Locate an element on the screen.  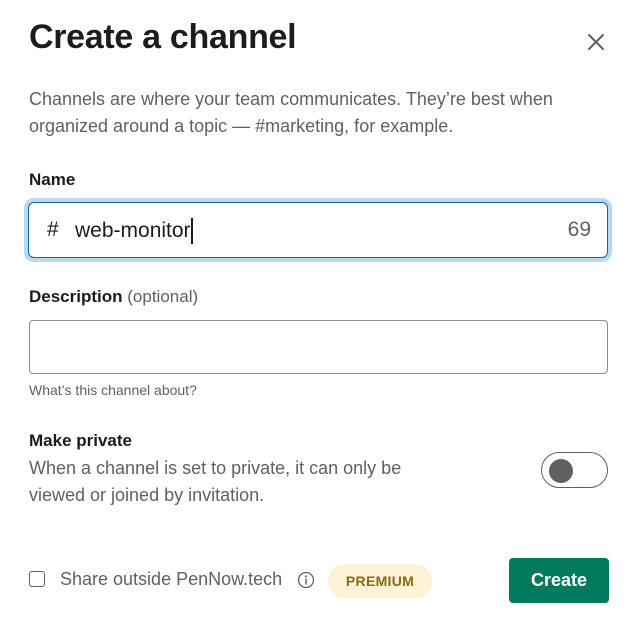
description-label: Description (optional) is located at coordinates (113, 297).